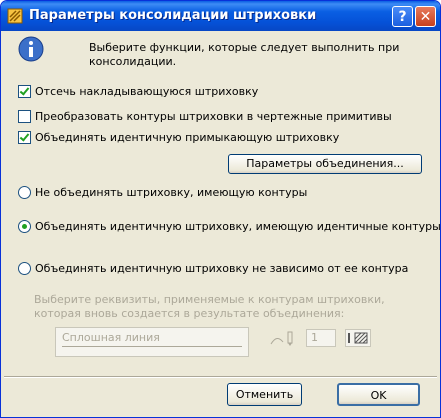 The height and width of the screenshot is (418, 441). I want to click on window-title: Параметры консолидации штриховки, so click(173, 15).